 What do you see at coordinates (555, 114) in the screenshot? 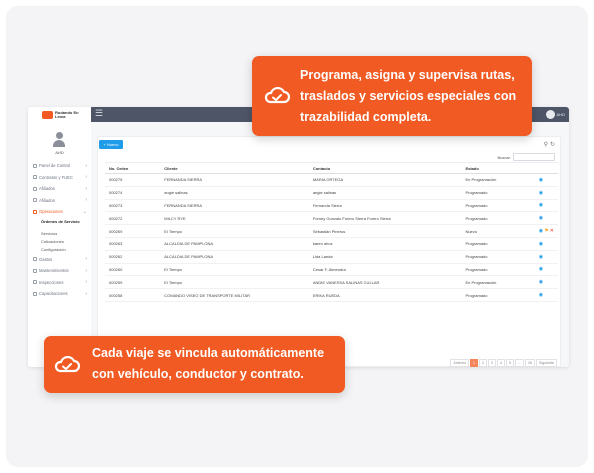
I see `user-menu: AHD` at bounding box center [555, 114].